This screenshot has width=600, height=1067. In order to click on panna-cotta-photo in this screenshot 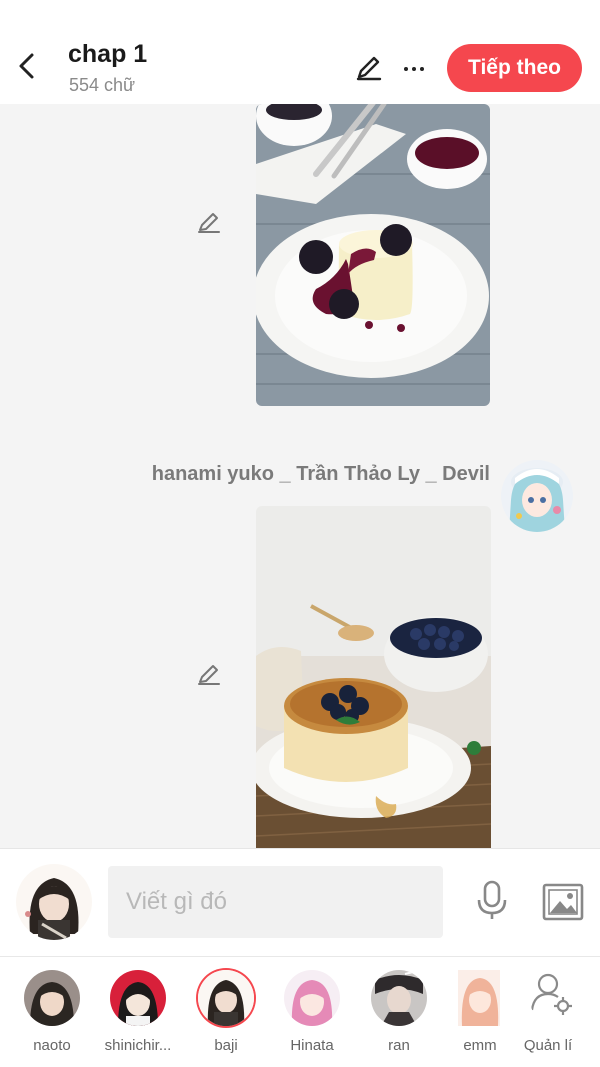, I will do `click(373, 255)`.